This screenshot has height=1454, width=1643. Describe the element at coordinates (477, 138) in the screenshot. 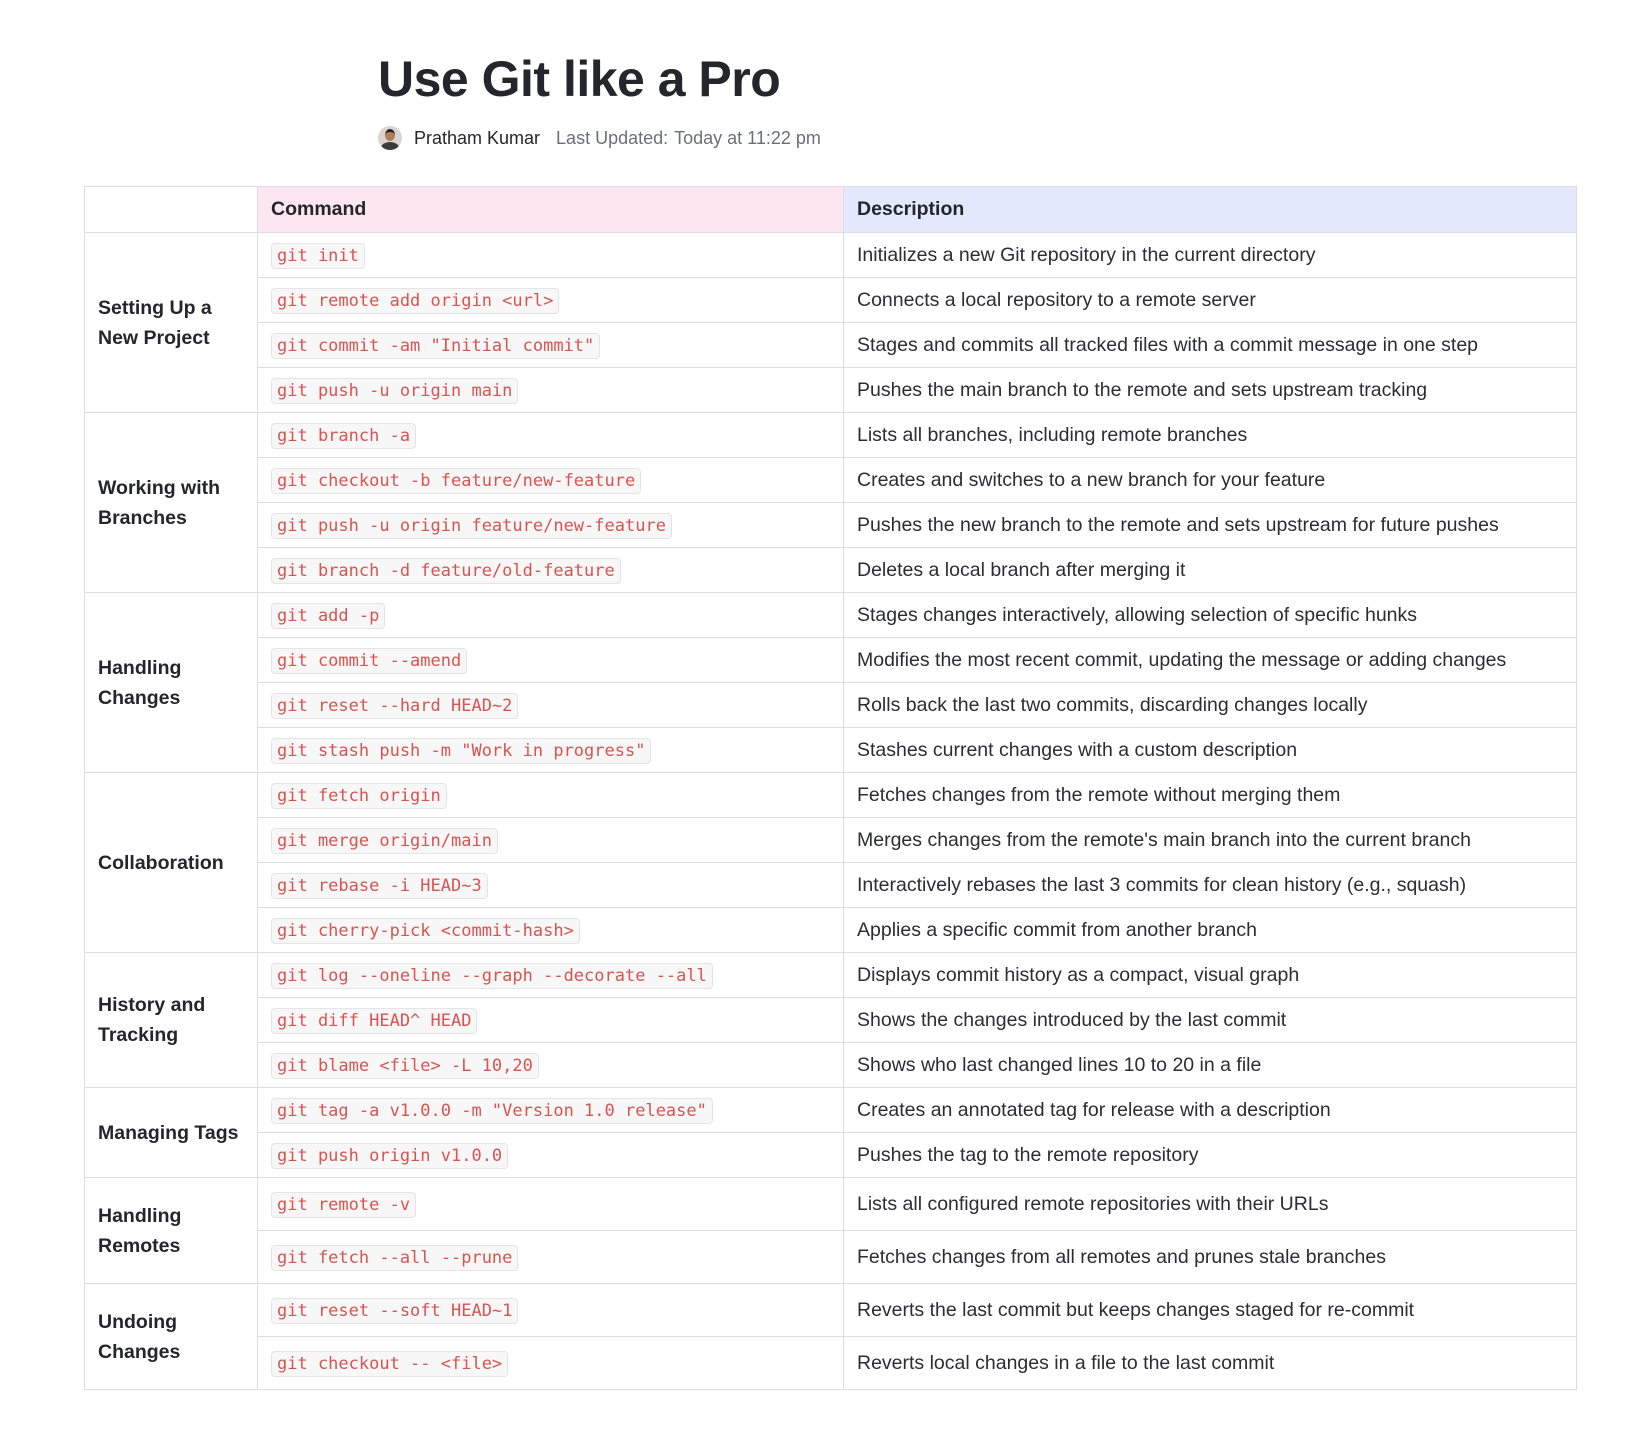

I see `author-name: Pratham Kumar` at that location.